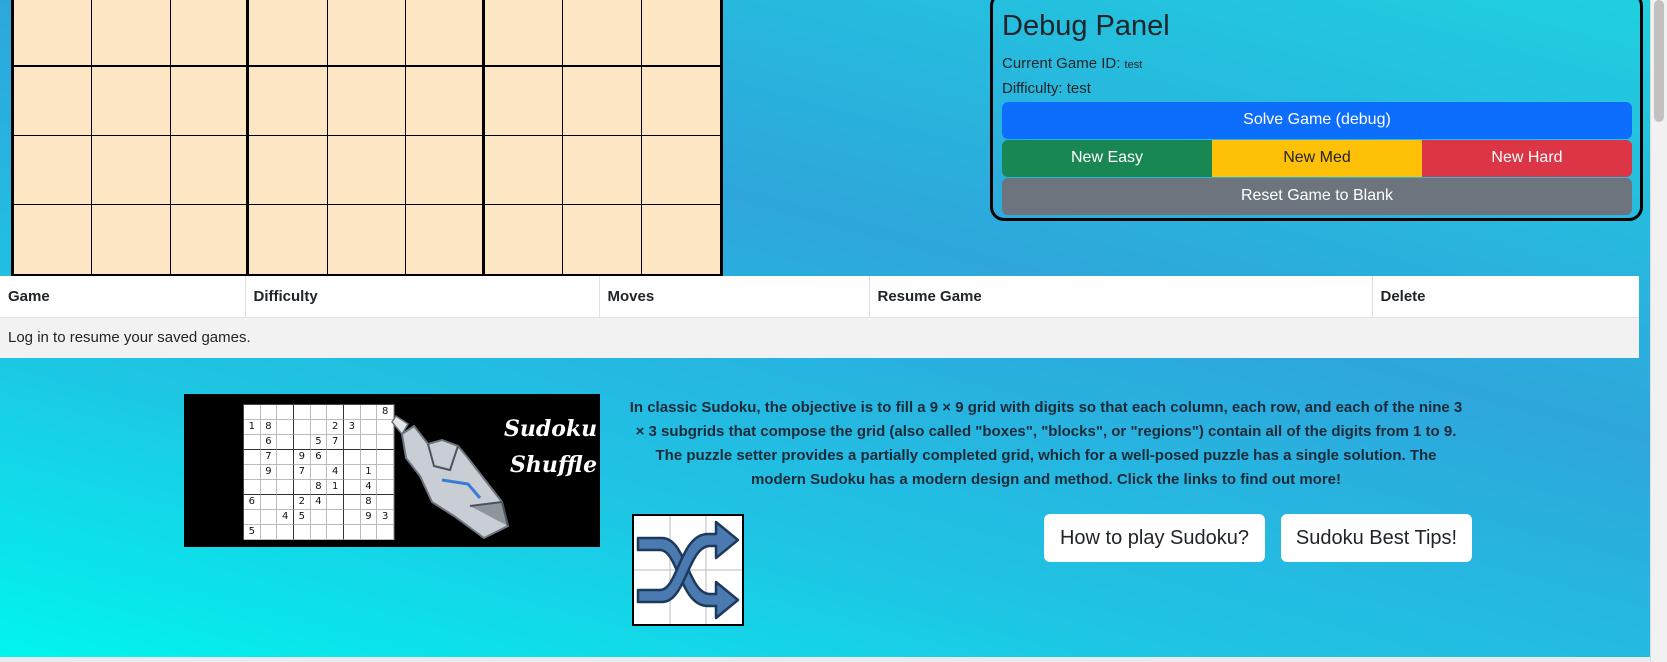 Image resolution: width=1667 pixels, height=662 pixels. Describe the element at coordinates (450, 477) in the screenshot. I see `robot-hand-icon` at that location.